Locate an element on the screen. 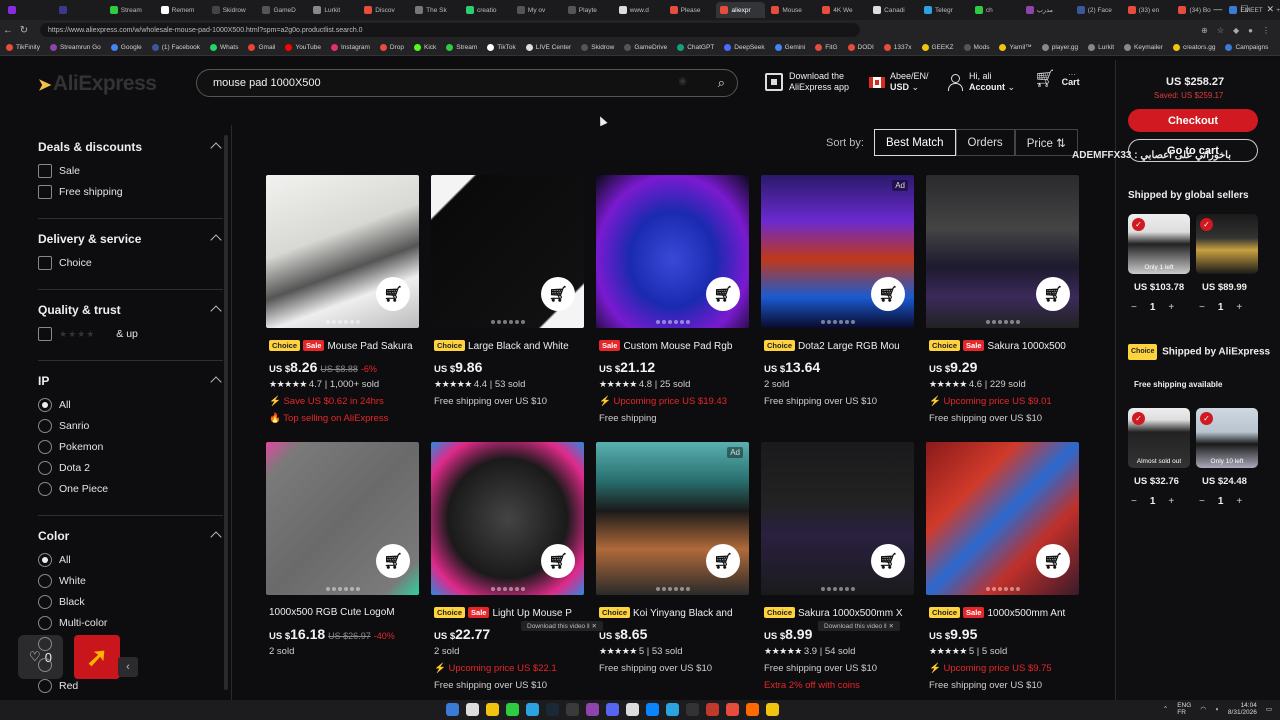 The width and height of the screenshot is (1280, 720). camera-icon: ◉ is located at coordinates (682, 81).